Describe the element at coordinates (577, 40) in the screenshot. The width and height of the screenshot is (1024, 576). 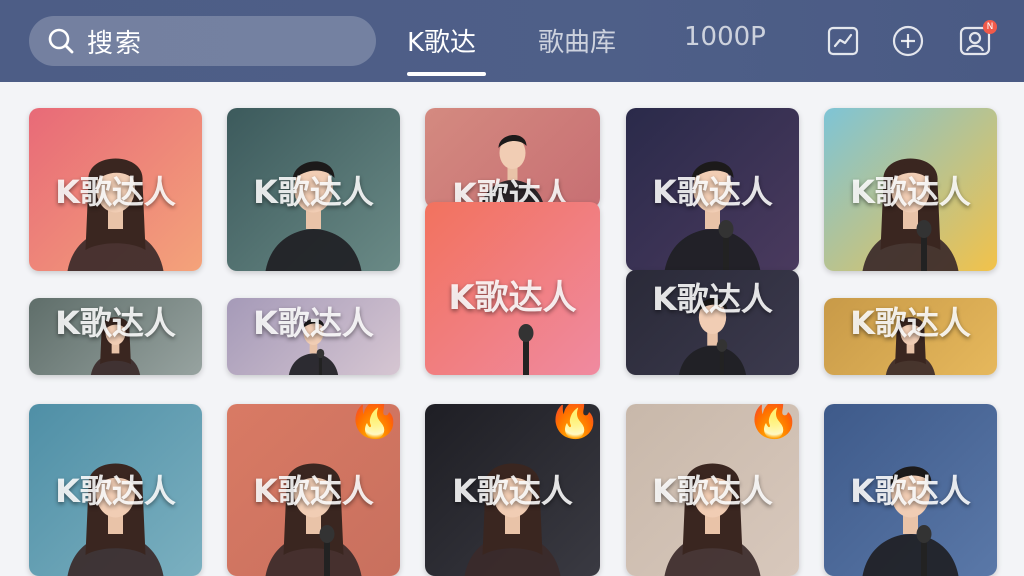
I see `tab-song-library: 歌曲库` at that location.